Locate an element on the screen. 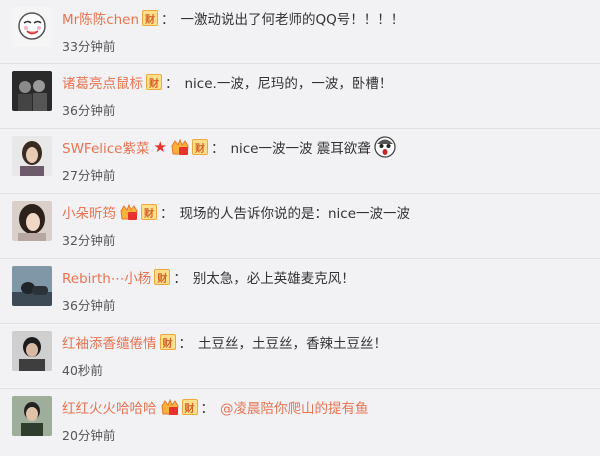  username-link: Mr陈陈chen is located at coordinates (100, 18).